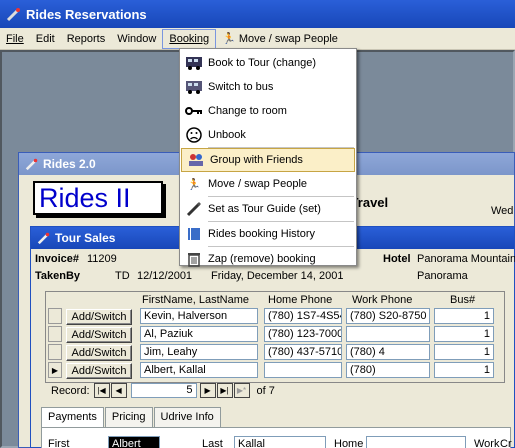  What do you see at coordinates (55, 370) in the screenshot?
I see `current-row-selector: ▶` at bounding box center [55, 370].